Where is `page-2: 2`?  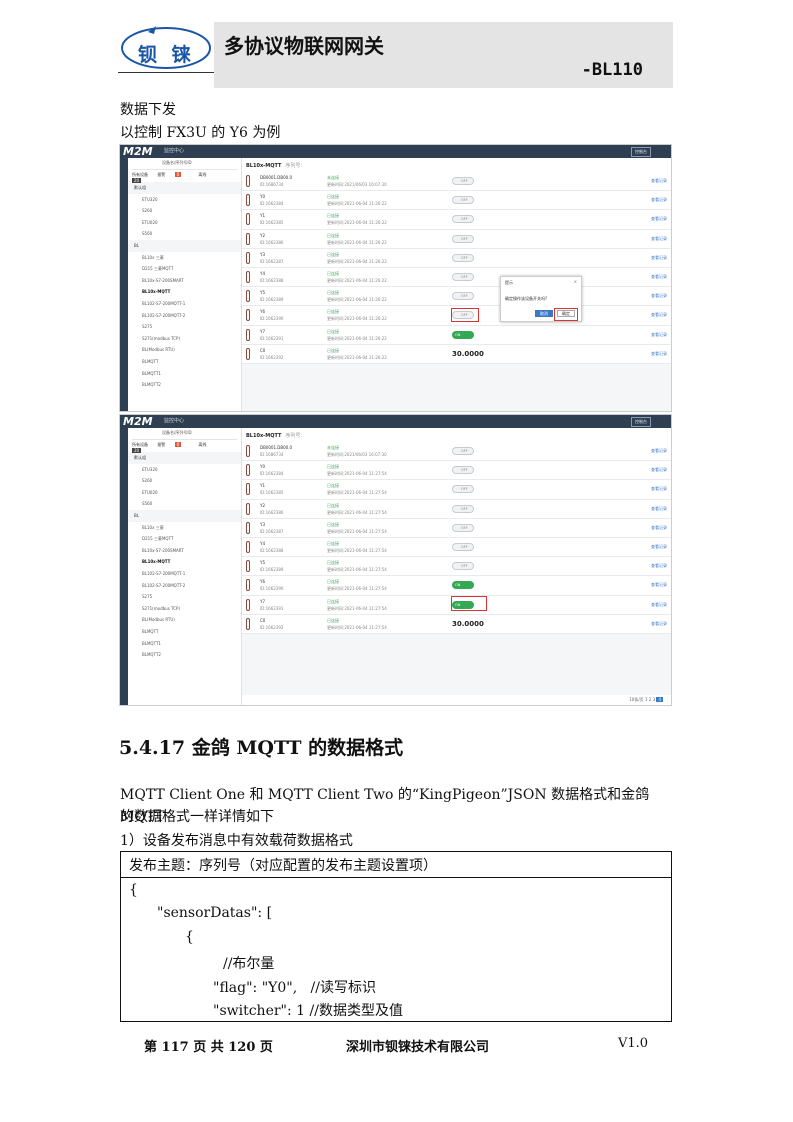
page-2: 2 is located at coordinates (650, 699).